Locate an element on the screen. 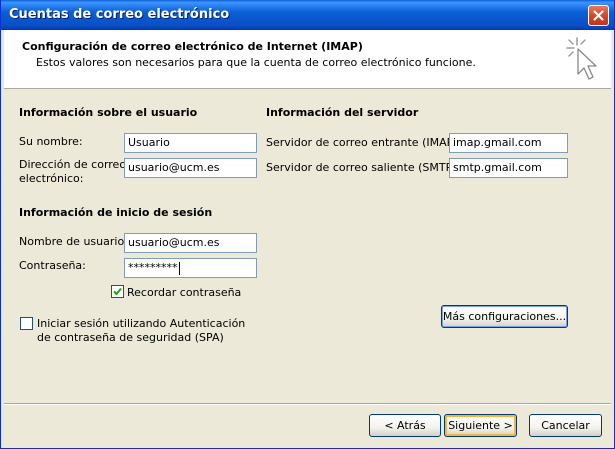 This screenshot has height=449, width=615. title-bar: Cuentas de correo electrónico is located at coordinates (307, 15).